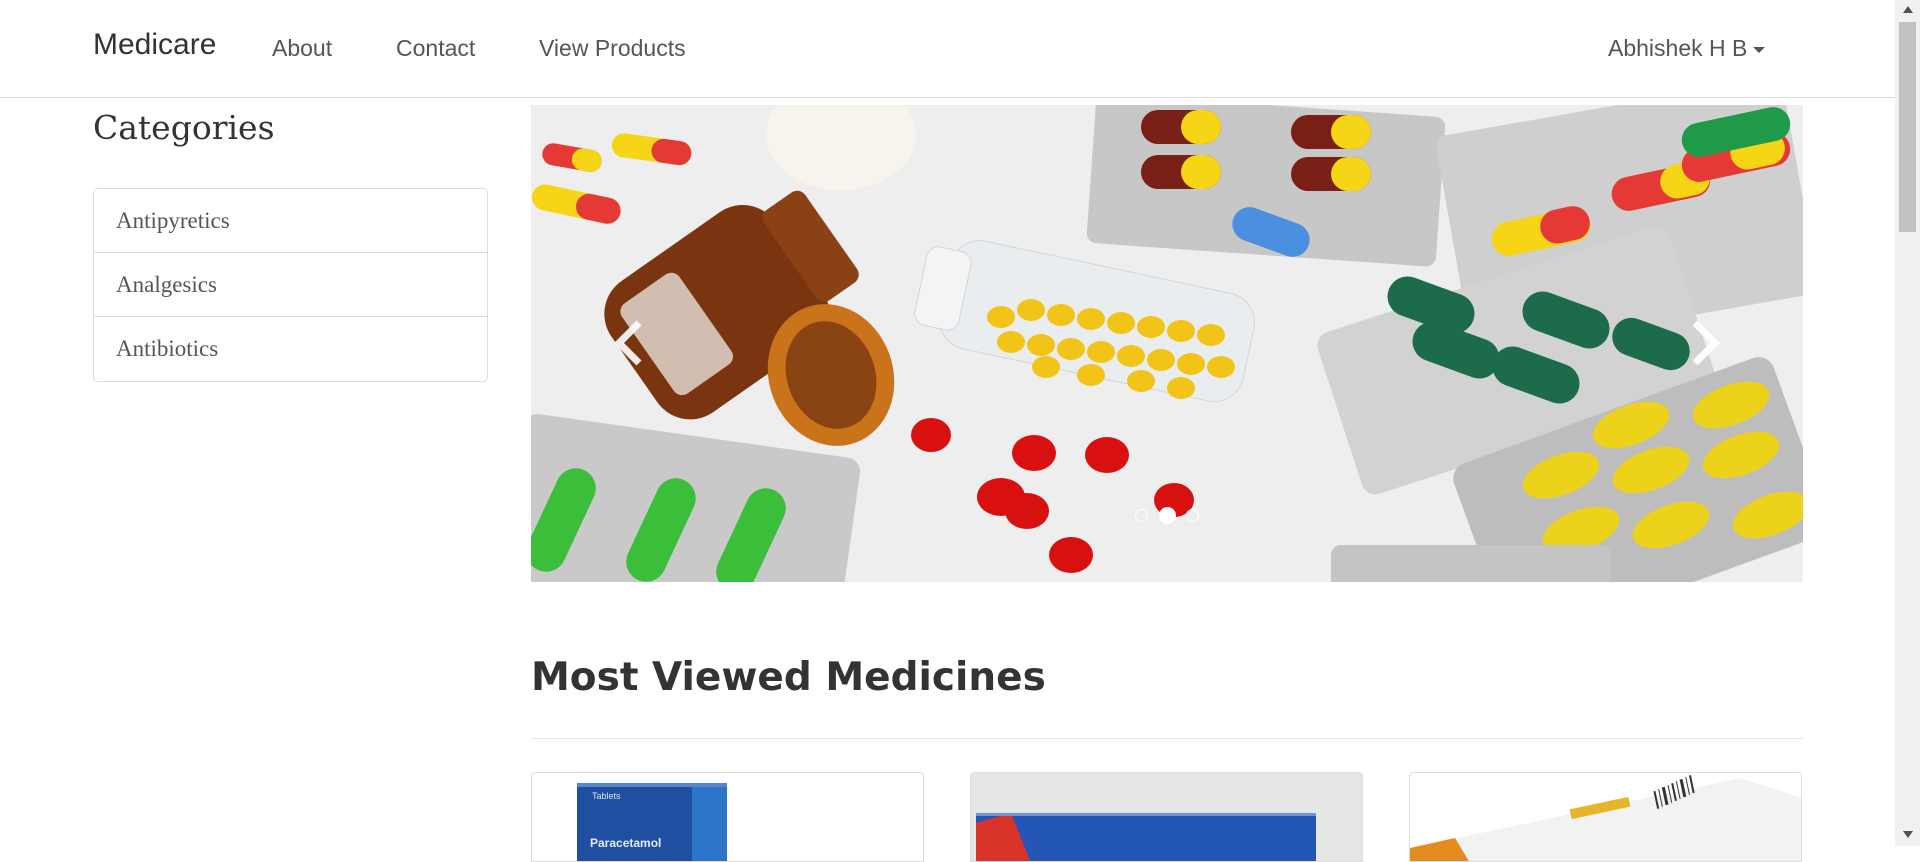 The image size is (1920, 862). What do you see at coordinates (1678, 48) in the screenshot?
I see `user-name: Abhishek H B` at bounding box center [1678, 48].